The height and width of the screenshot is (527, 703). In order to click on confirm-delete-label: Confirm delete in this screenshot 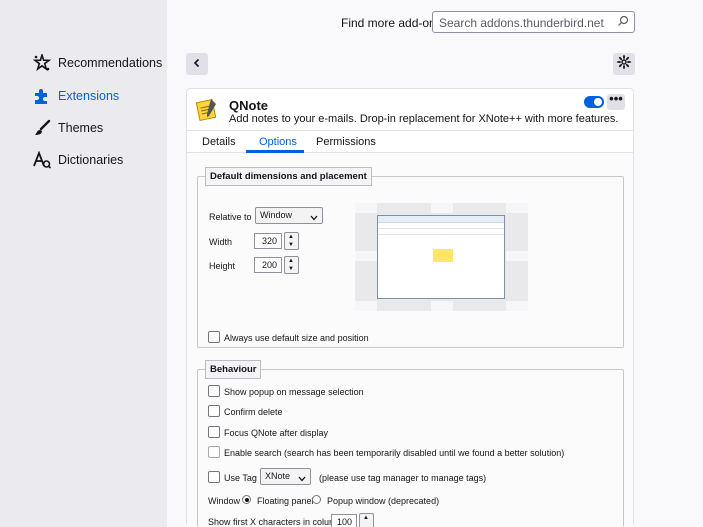, I will do `click(253, 412)`.